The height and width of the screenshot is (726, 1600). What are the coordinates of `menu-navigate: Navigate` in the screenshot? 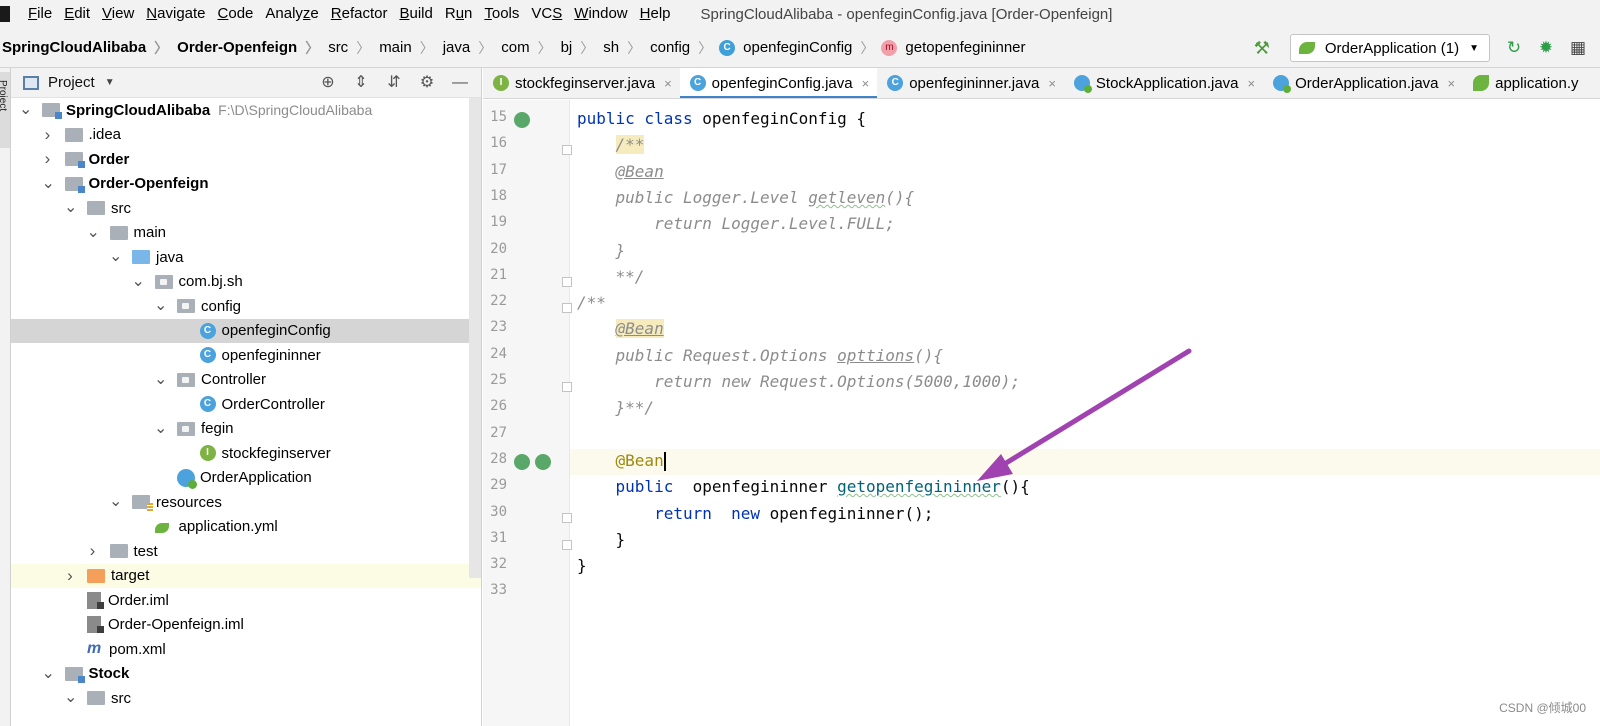 It's located at (175, 14).